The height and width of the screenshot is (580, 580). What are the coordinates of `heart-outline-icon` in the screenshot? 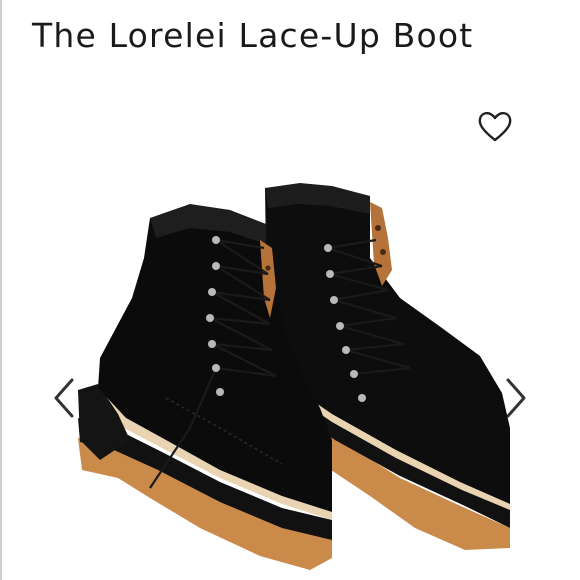 It's located at (495, 127).